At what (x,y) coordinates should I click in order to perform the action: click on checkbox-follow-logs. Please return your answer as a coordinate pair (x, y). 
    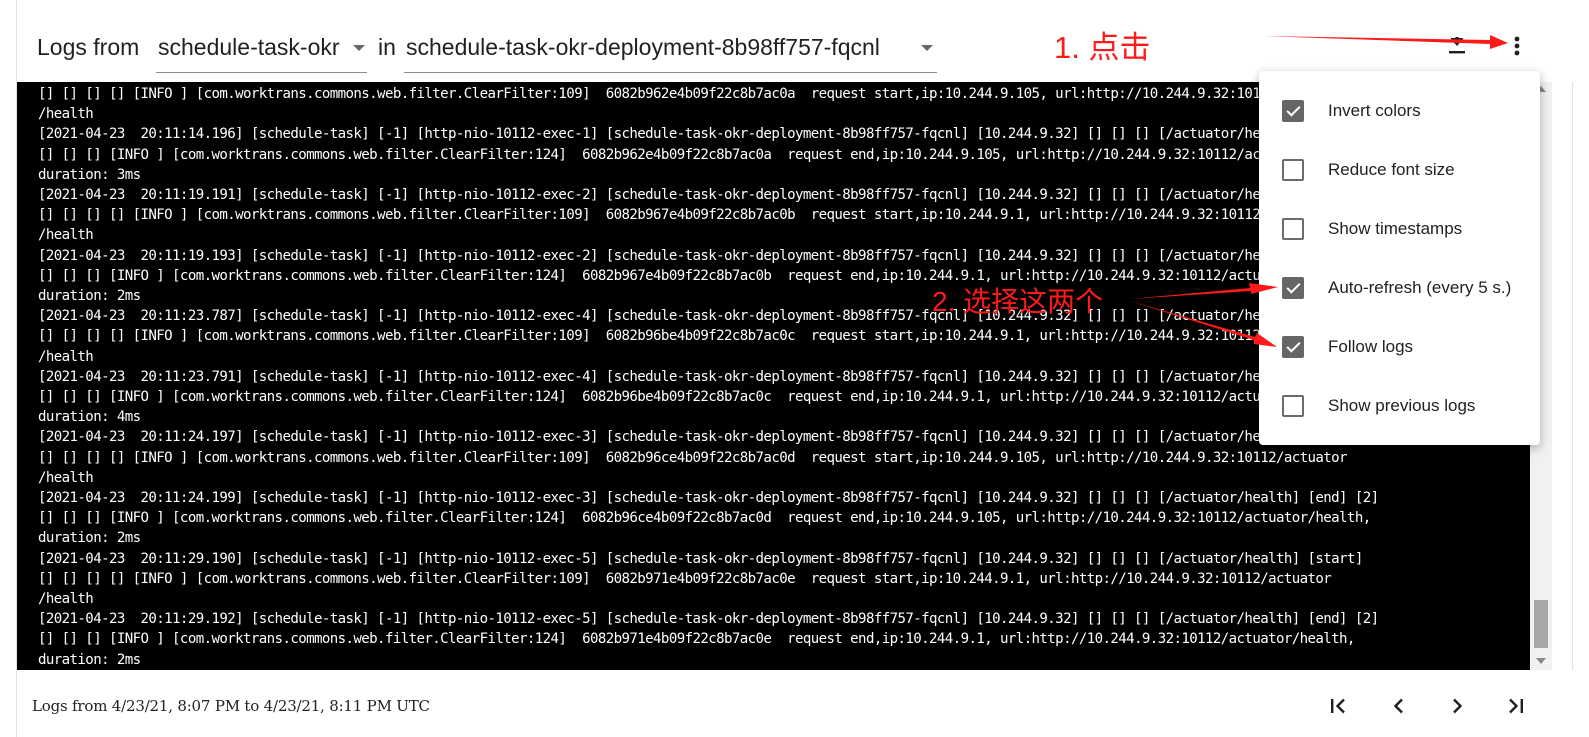
    Looking at the image, I should click on (1293, 347).